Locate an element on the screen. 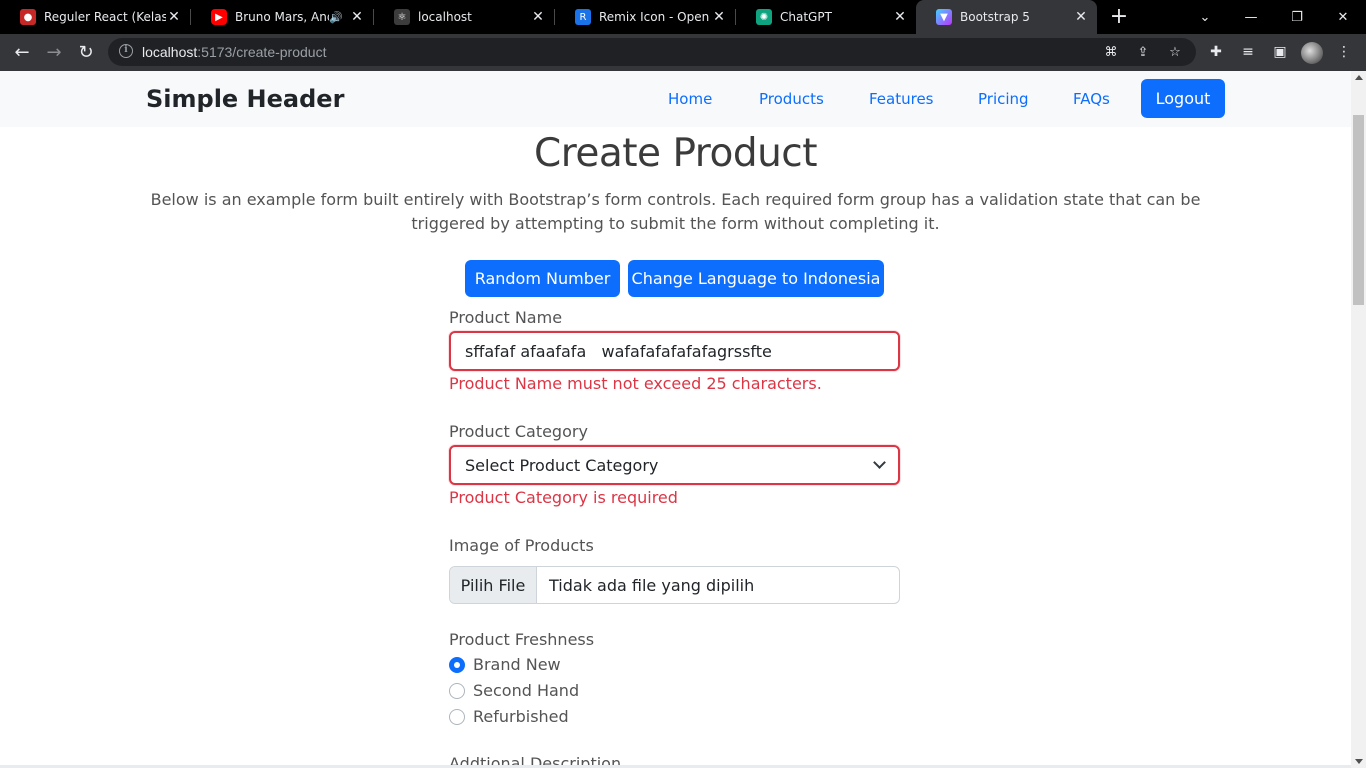 The width and height of the screenshot is (1366, 768). image-file-input: Pilih File Tidak ada file yang dipilih is located at coordinates (674, 585).